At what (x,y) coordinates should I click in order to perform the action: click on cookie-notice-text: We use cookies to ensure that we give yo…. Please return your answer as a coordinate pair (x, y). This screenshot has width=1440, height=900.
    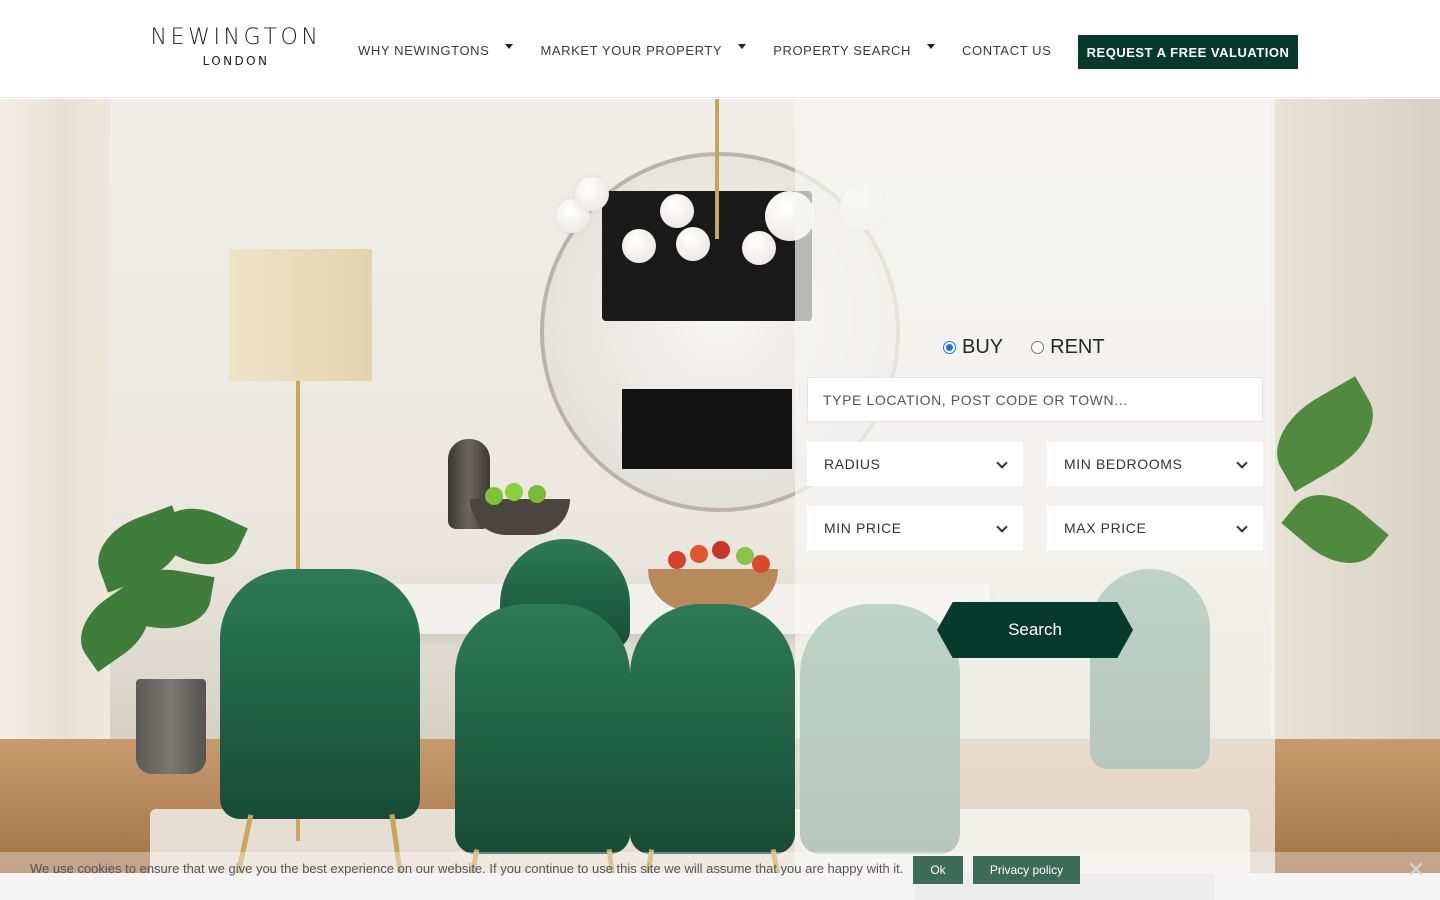
    Looking at the image, I should click on (467, 868).